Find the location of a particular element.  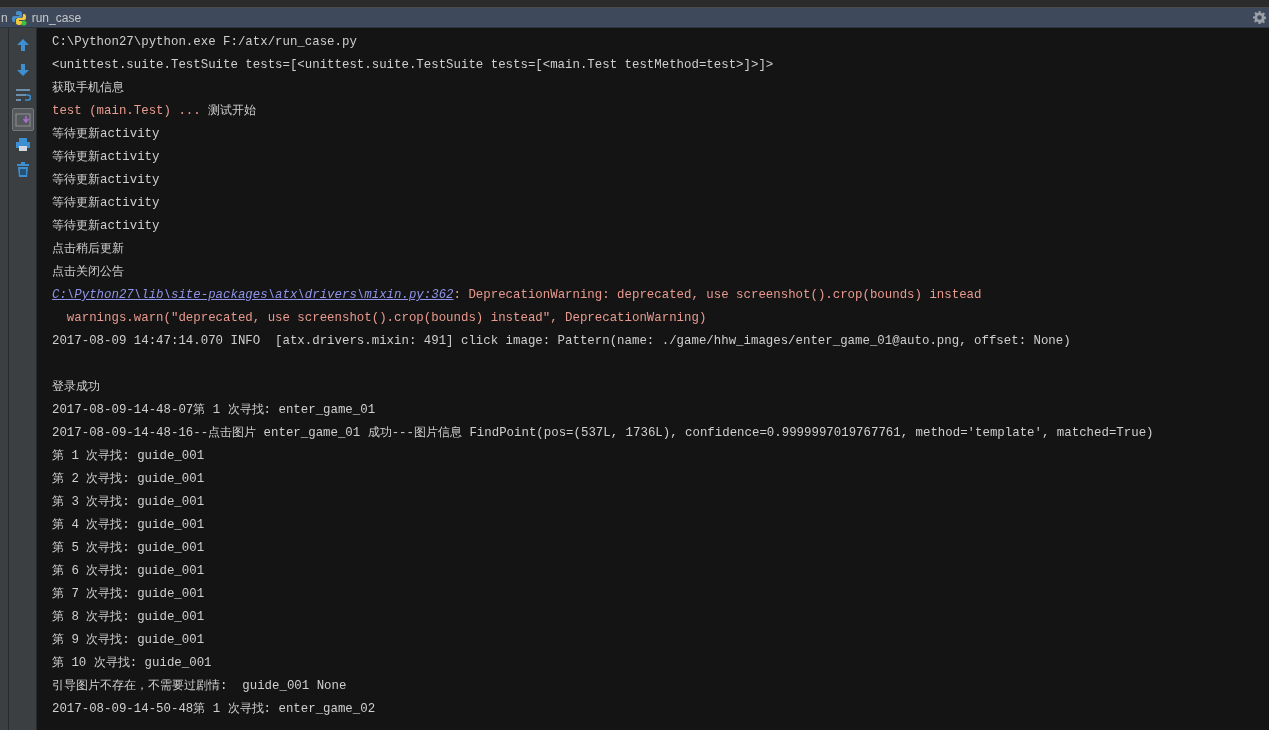

console-text: <unittest.suite.TestSuite tests=[<unittest.suite.TestSuite tests=[<main.Test testMethod=test>]>]> is located at coordinates (413, 65).